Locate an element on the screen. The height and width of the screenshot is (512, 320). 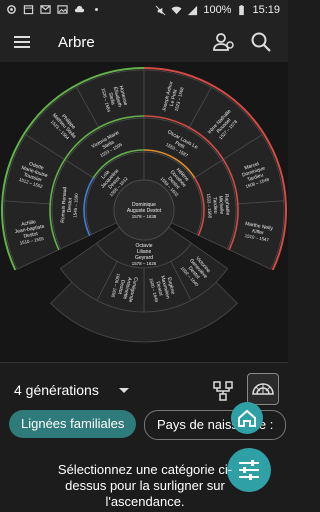
wifi-icon is located at coordinates (176, 10).